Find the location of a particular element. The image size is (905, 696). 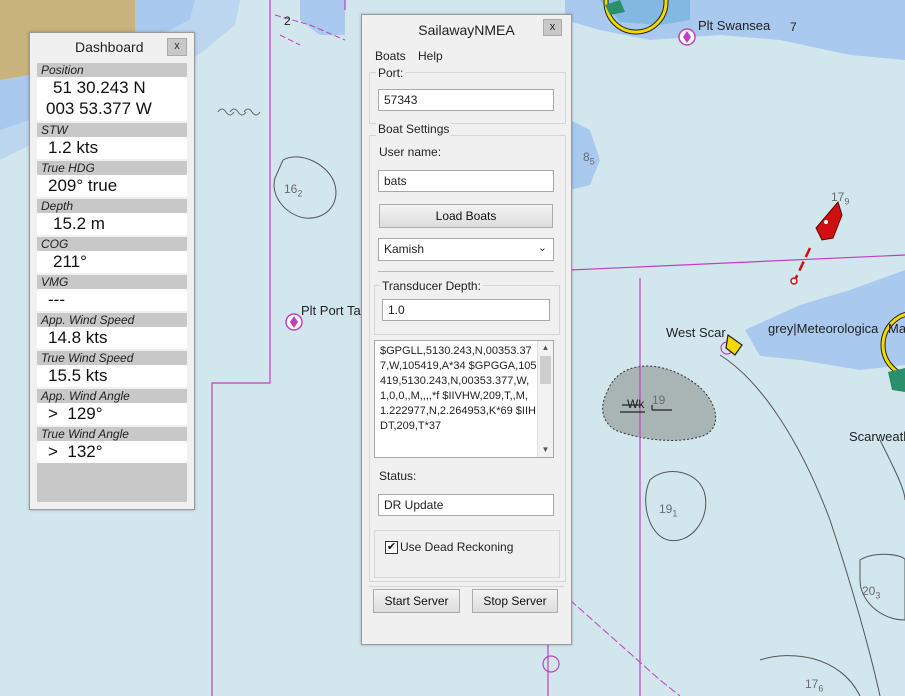

depth-sounding: 203 is located at coordinates (871, 592).